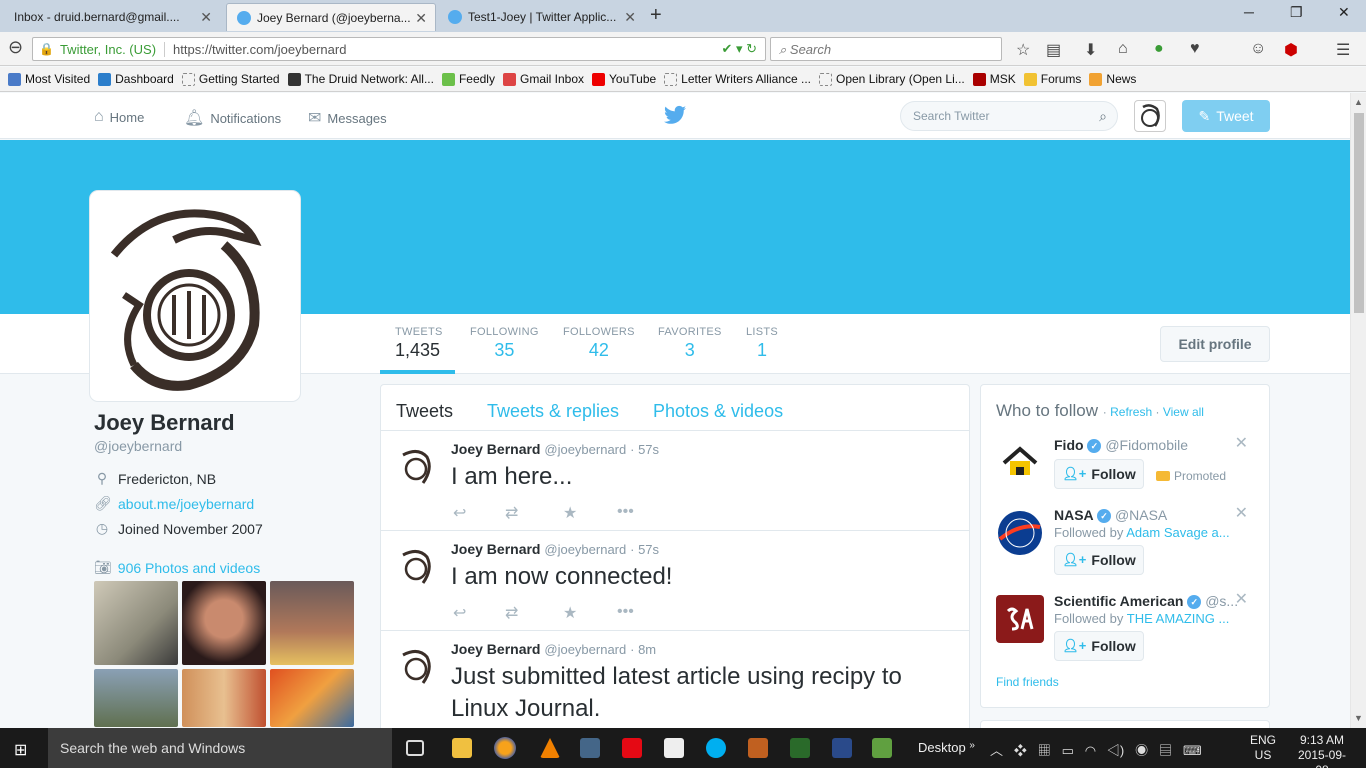 The image size is (1366, 768). I want to click on chart-app-icon, so click(882, 748).